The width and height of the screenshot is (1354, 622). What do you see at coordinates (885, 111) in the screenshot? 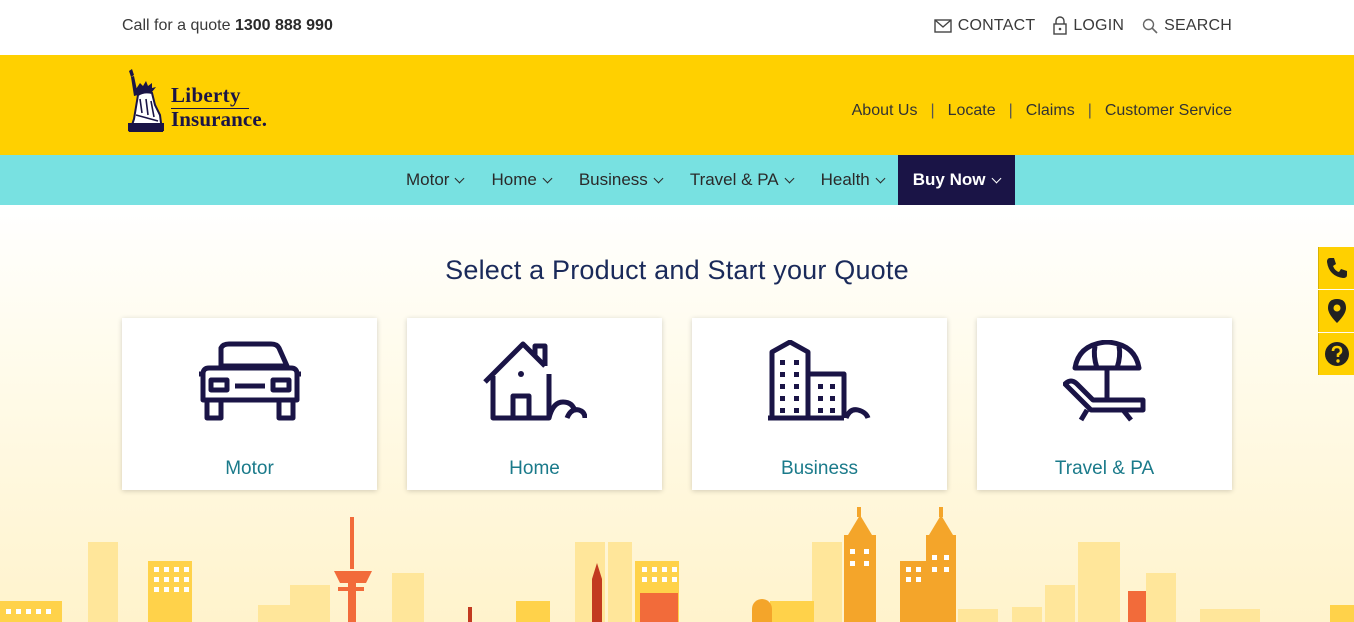
I see `secondary-nav-about-us: About Us` at bounding box center [885, 111].